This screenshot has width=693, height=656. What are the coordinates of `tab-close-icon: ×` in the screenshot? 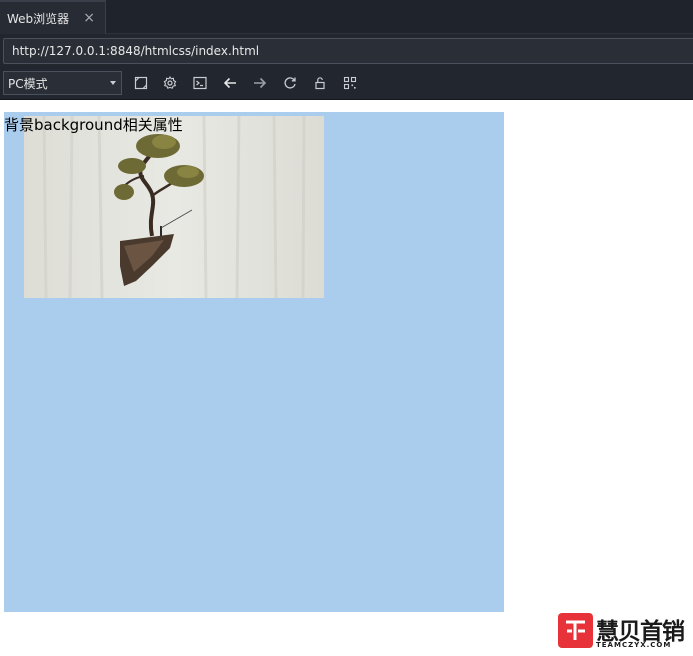 It's located at (89, 18).